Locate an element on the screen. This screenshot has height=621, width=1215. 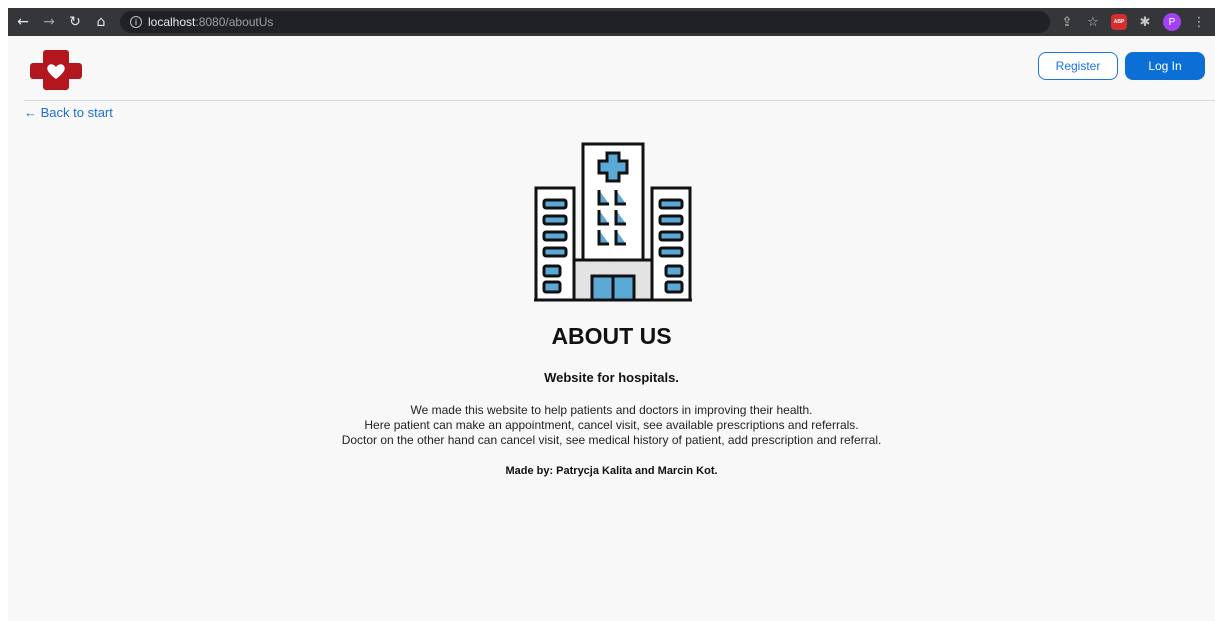
credits-text: Made by: Patrycja Kalita and Marcin Kot. is located at coordinates (611, 471).